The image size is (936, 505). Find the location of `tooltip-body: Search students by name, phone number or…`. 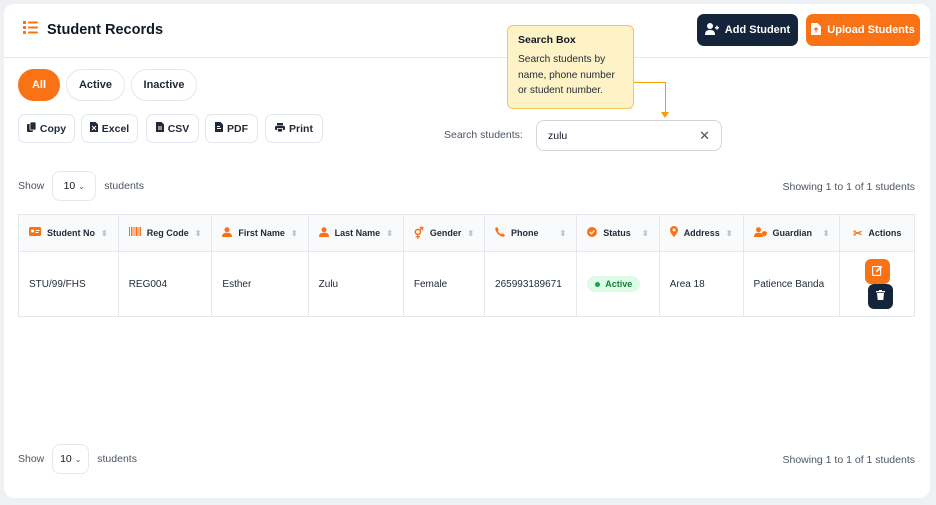

tooltip-body: Search students by name, phone number or… is located at coordinates (570, 75).